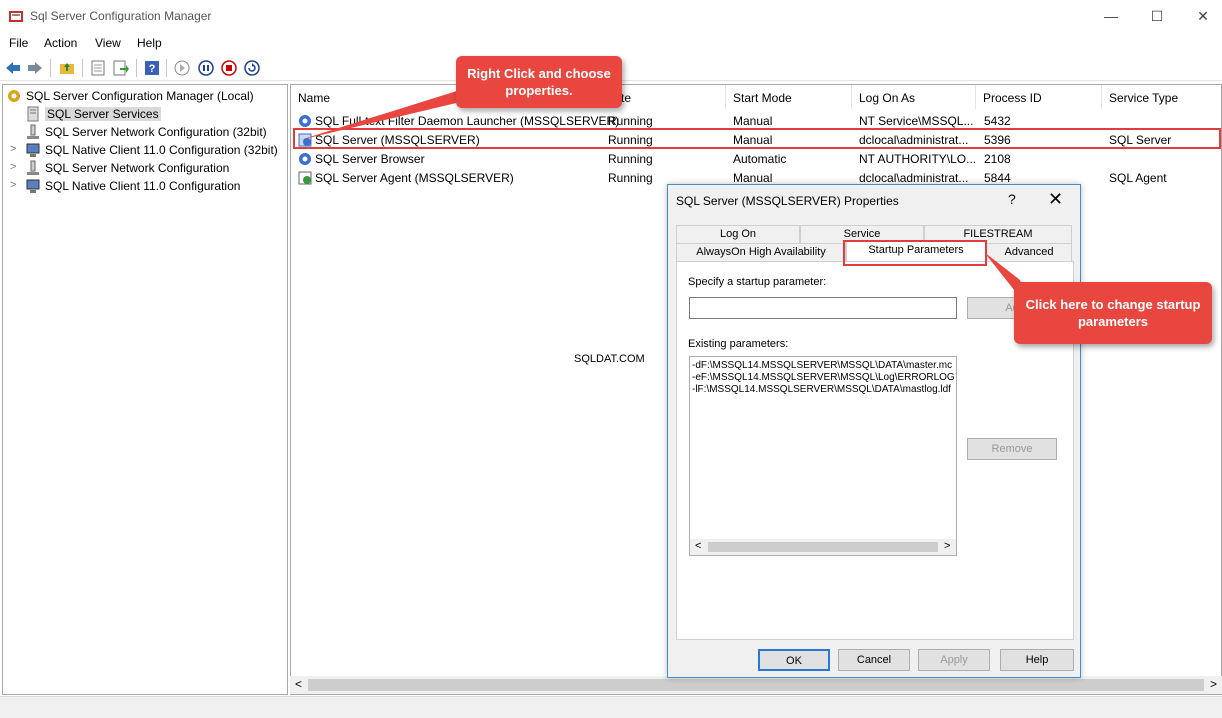 The height and width of the screenshot is (718, 1222). I want to click on restart-icon, so click(252, 68).